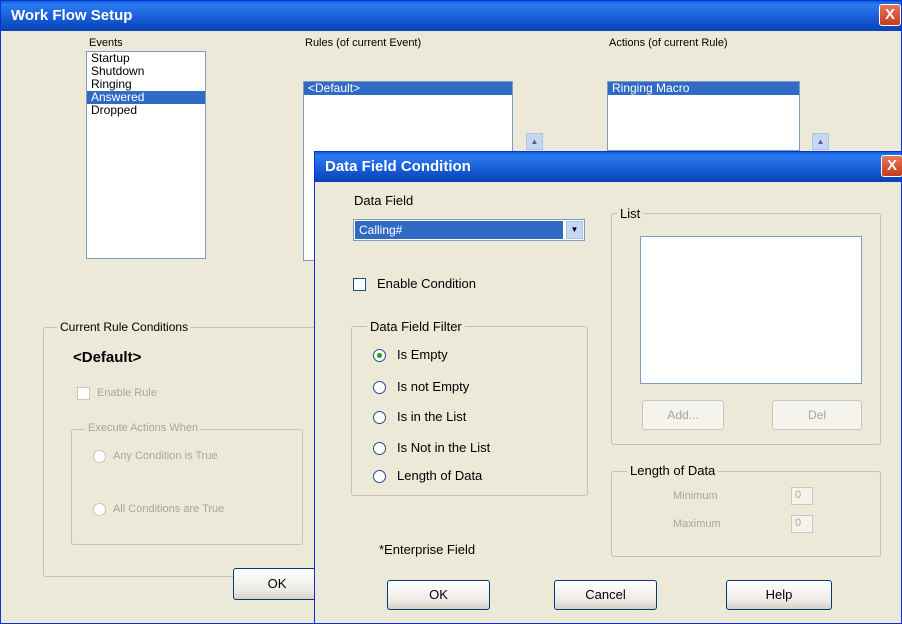 This screenshot has width=902, height=624. Describe the element at coordinates (146, 110) in the screenshot. I see `event-item-dropped: Dropped` at that location.